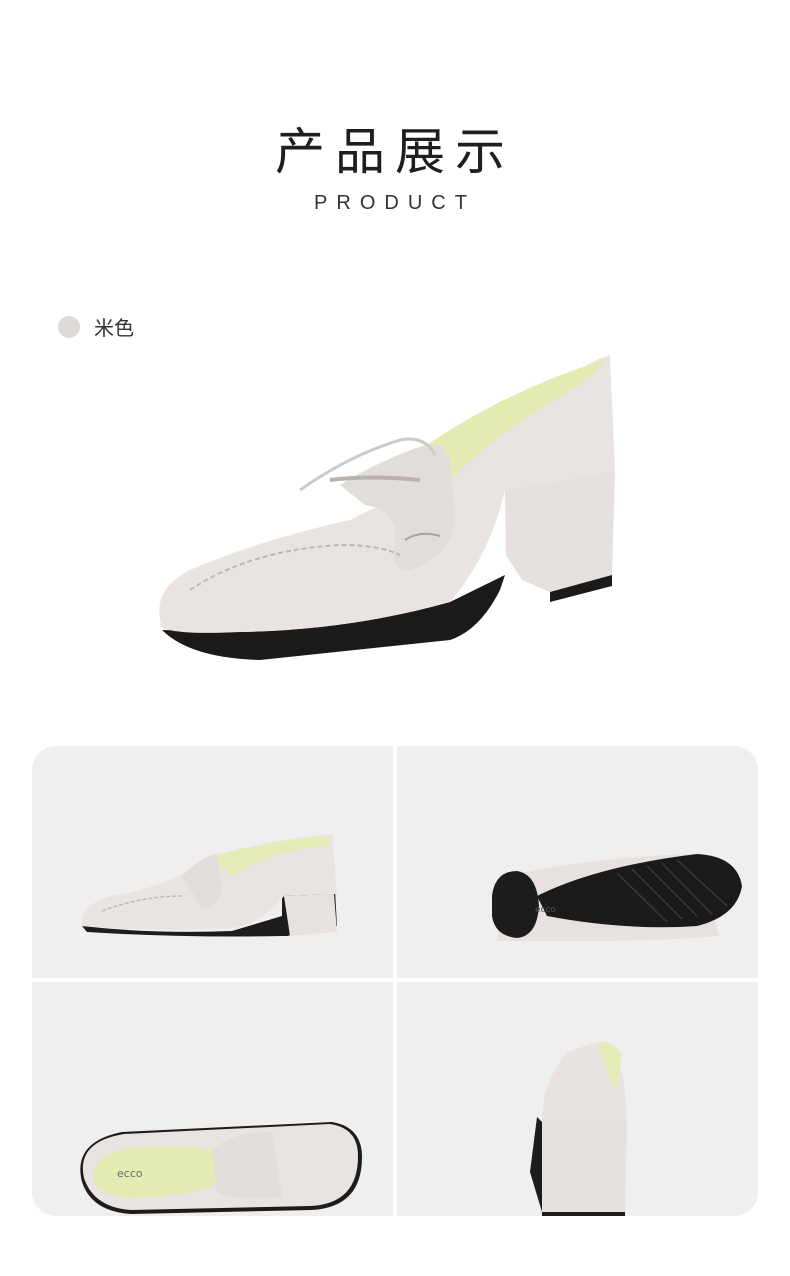 Image resolution: width=790 pixels, height=1276 pixels. What do you see at coordinates (577, 862) in the screenshot?
I see `sole-view-image: ecco` at bounding box center [577, 862].